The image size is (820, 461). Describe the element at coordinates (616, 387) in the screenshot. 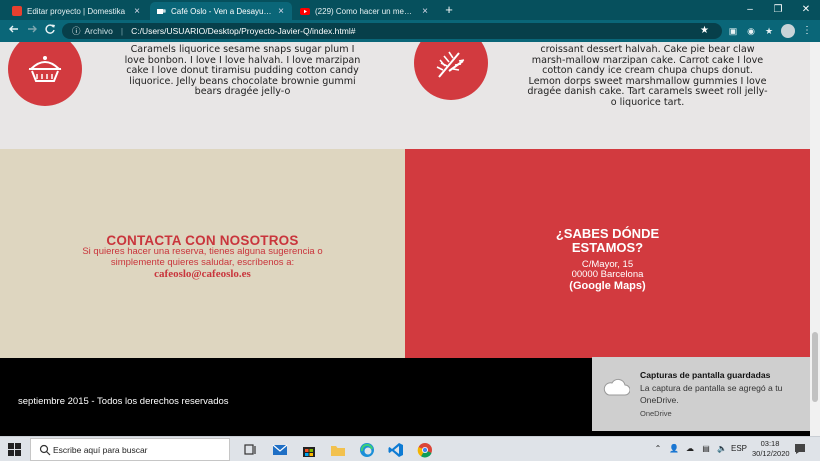

I see `cloud-icon` at that location.